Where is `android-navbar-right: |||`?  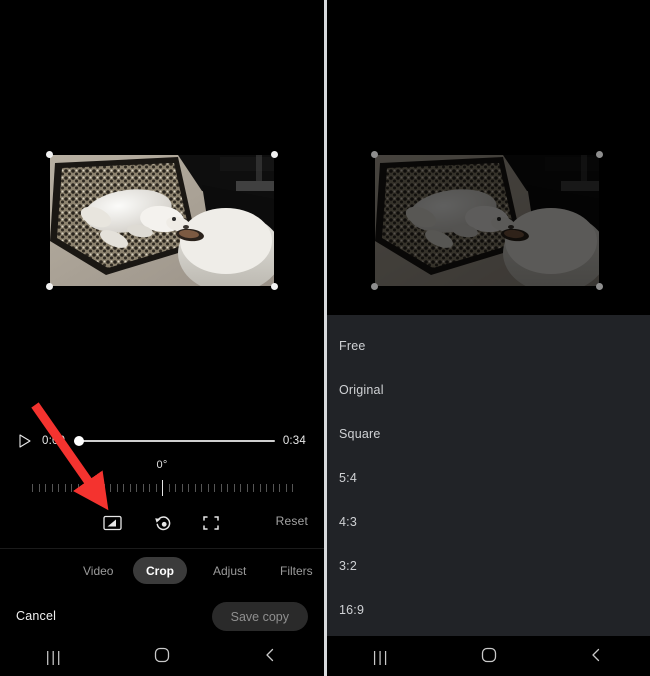 android-navbar-right: ||| is located at coordinates (488, 657).